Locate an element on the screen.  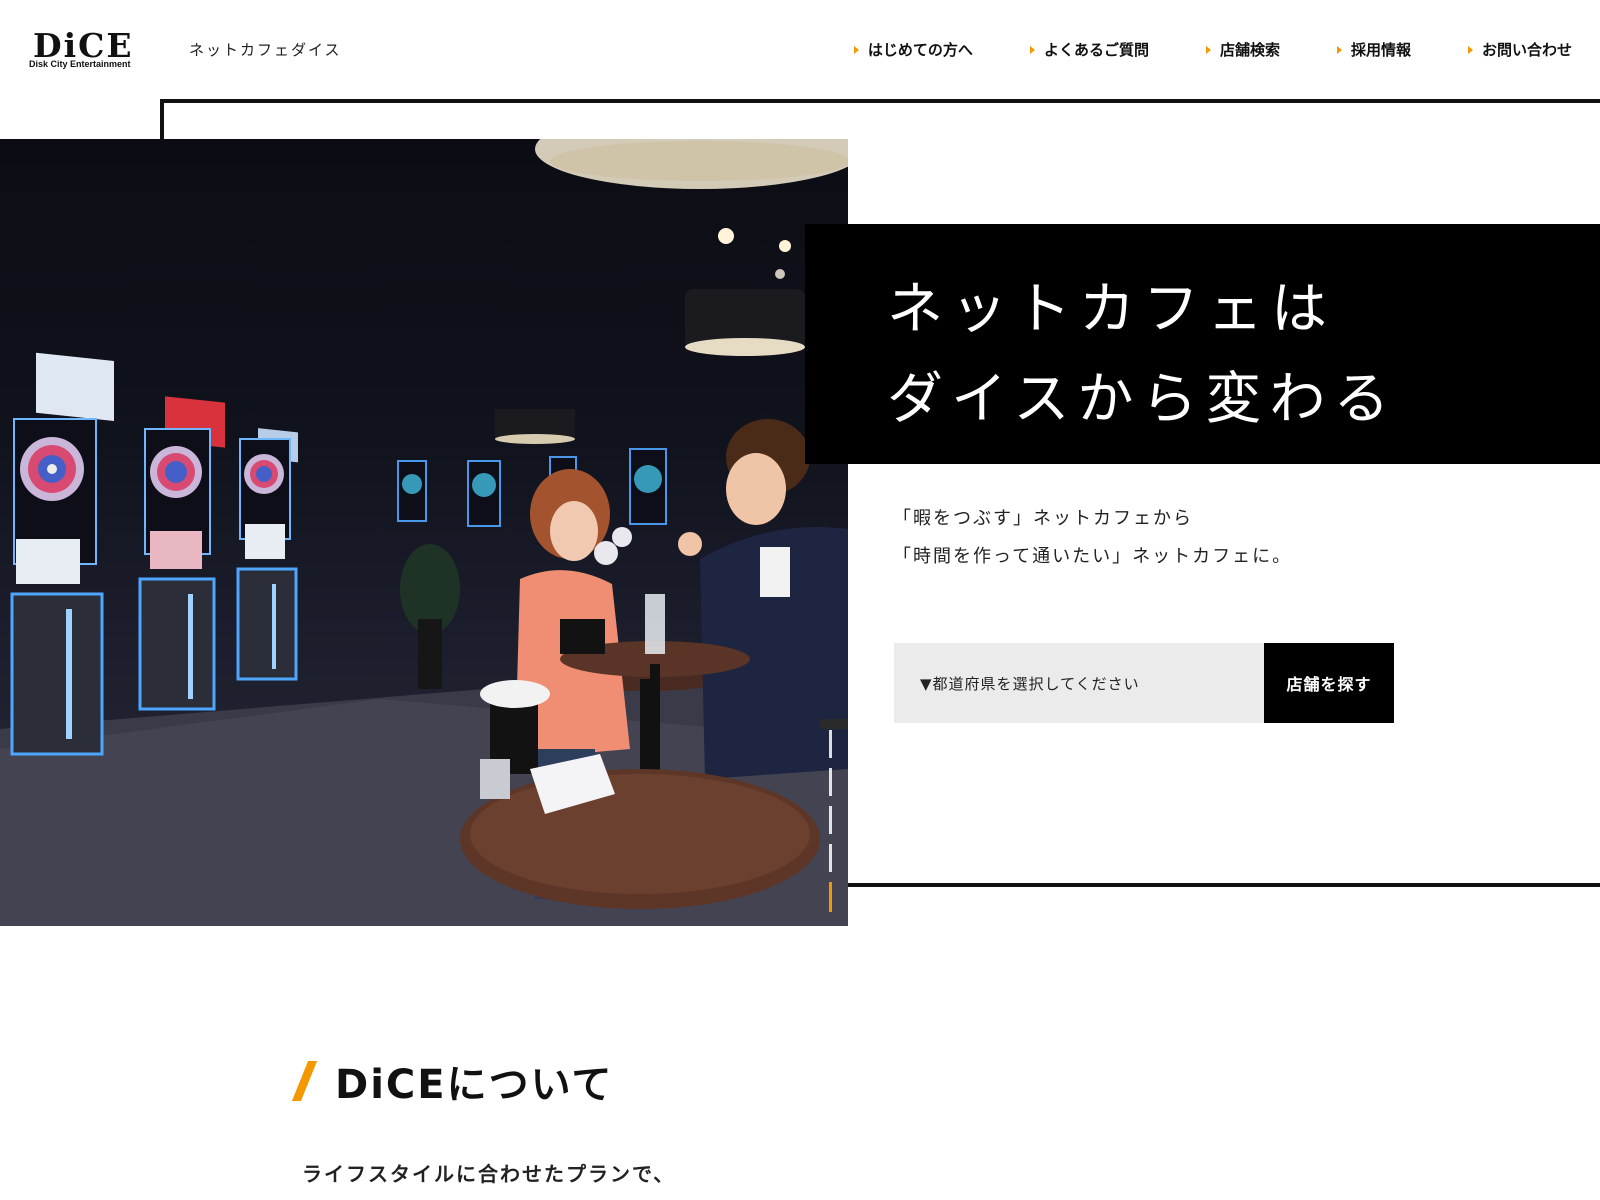
nav-item-faq: よくあるご質問 is located at coordinates (1089, 49).